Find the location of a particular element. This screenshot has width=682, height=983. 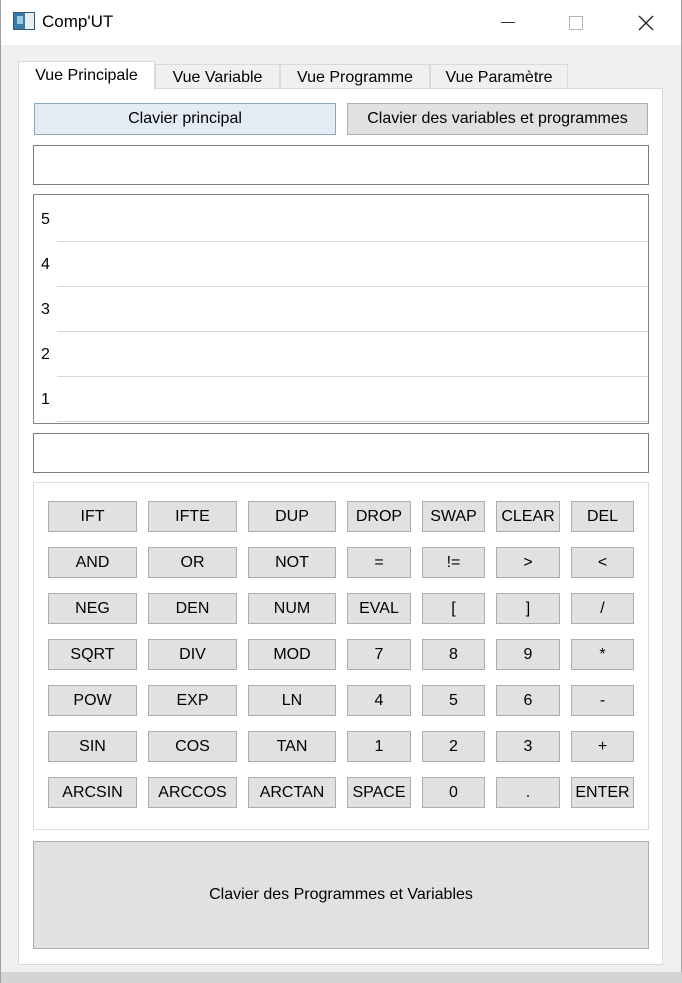

close-button is located at coordinates (646, 22).